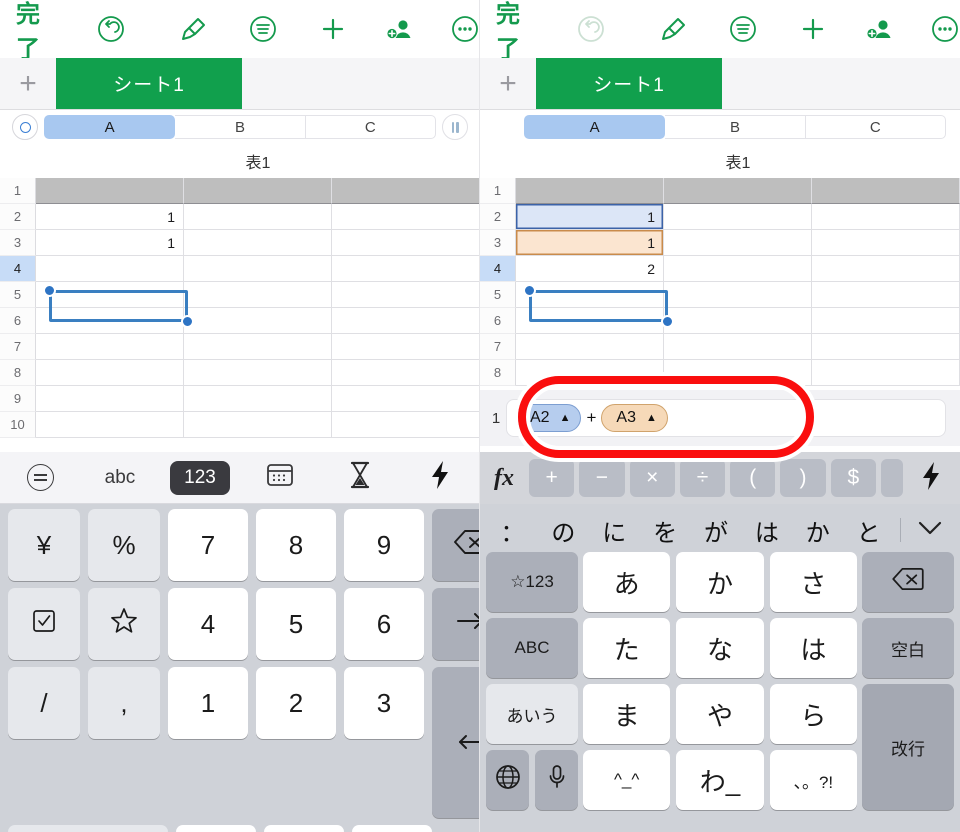  I want to click on undo-button-right, so click(591, 29).